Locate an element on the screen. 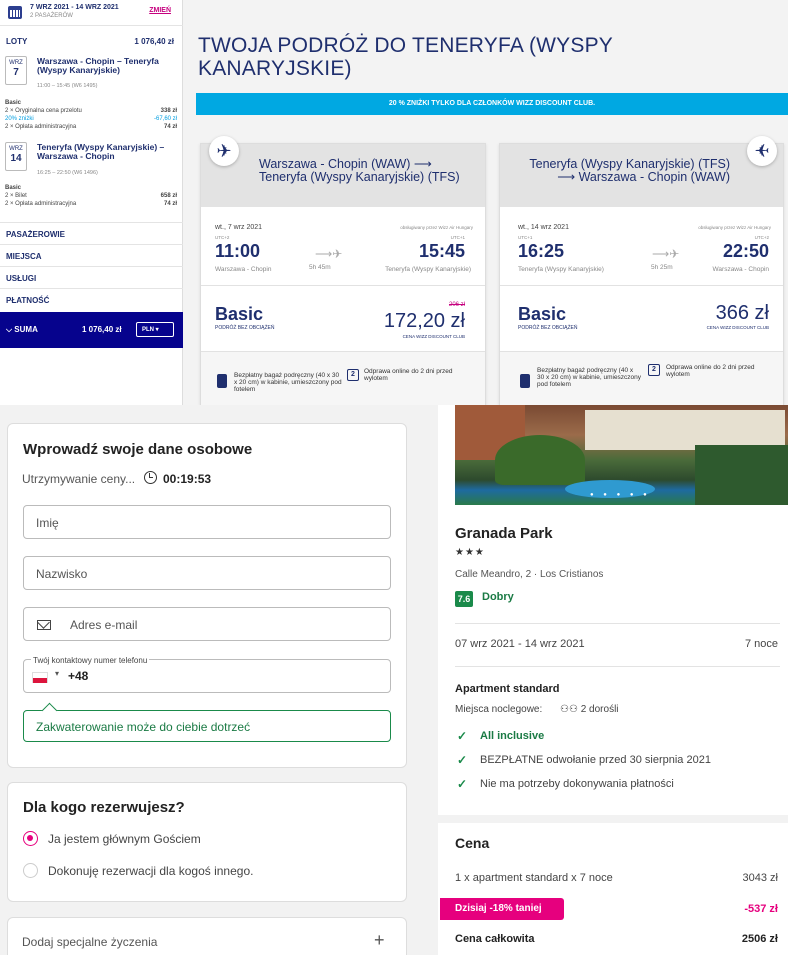 Image resolution: width=788 pixels, height=955 pixels. duration: 5h 25m is located at coordinates (662, 267).